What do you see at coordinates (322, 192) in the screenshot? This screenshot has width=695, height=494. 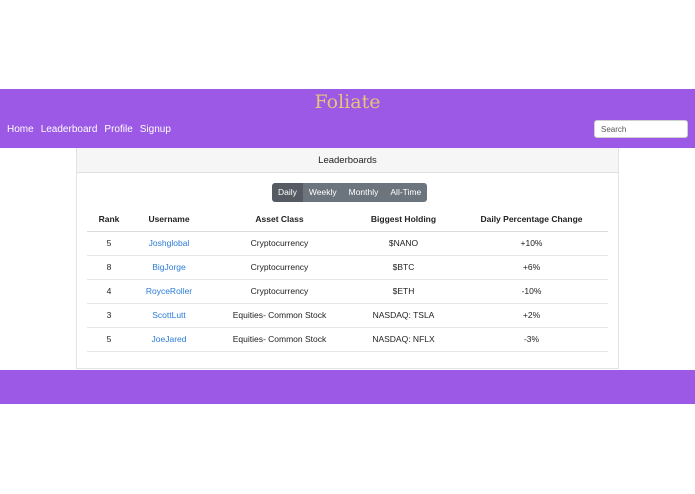 I see `period-weekly-button: Weekly` at bounding box center [322, 192].